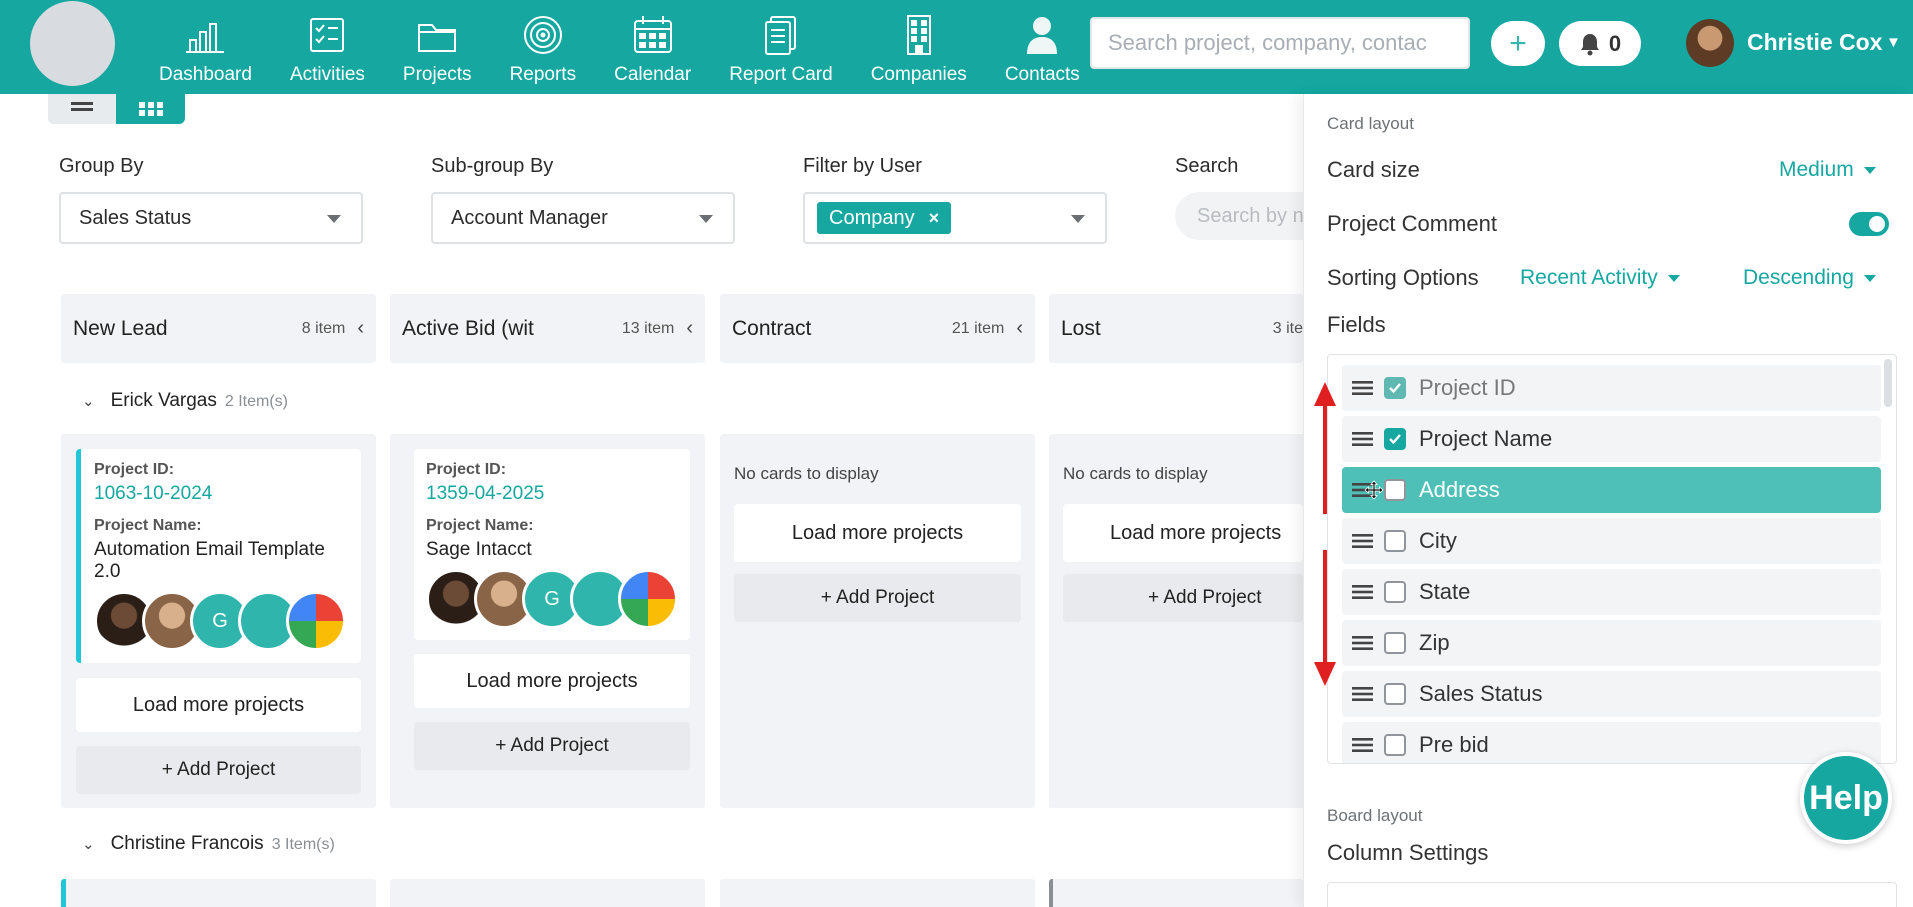 The width and height of the screenshot is (1913, 907). I want to click on field-row-address: Address, so click(1611, 490).